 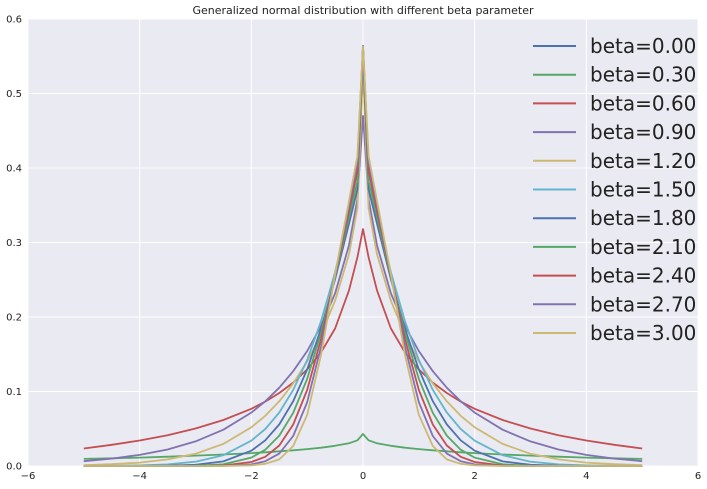 I want to click on y-tick-label: 0.6, so click(x=14, y=20).